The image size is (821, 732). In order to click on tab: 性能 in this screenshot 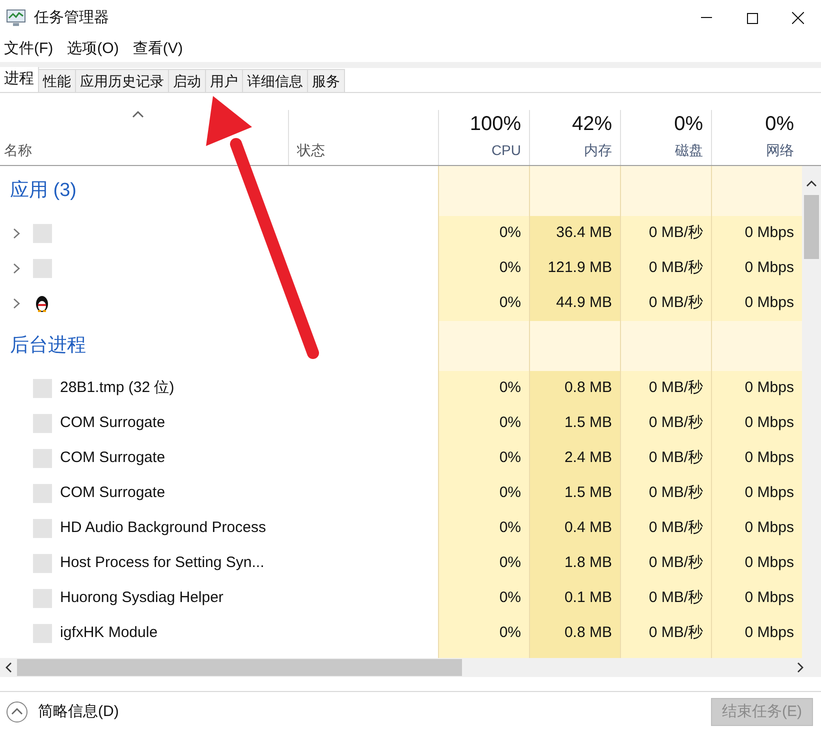, I will do `click(57, 80)`.